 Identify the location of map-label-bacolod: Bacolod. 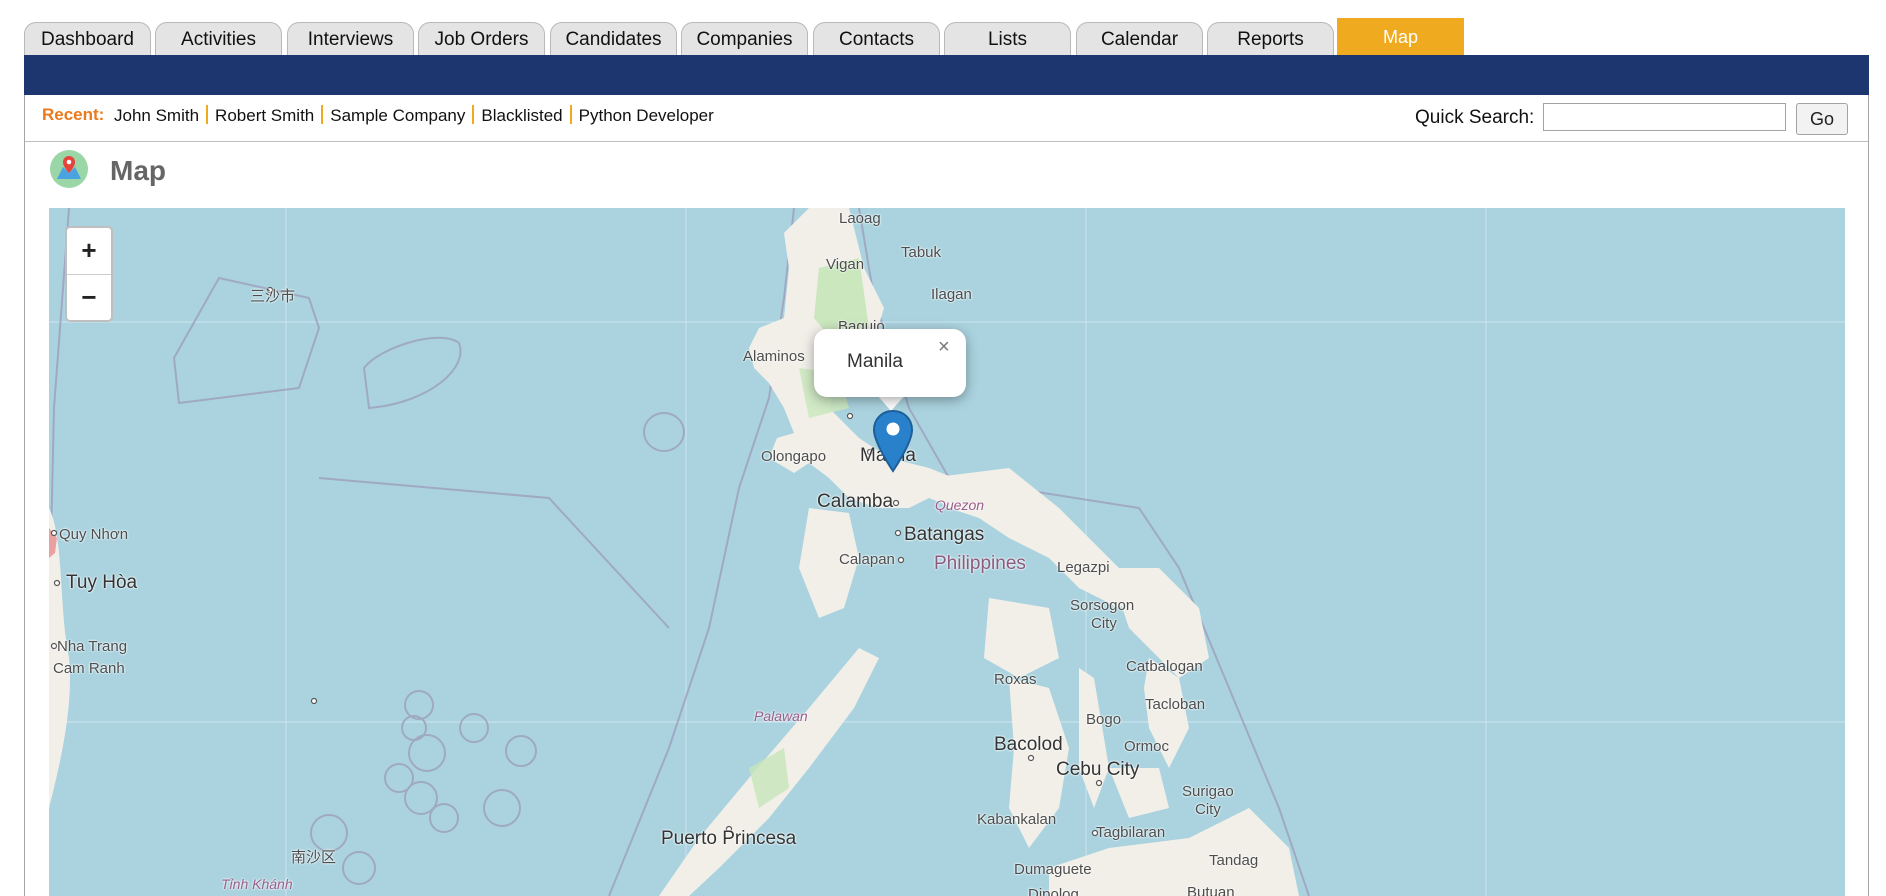
(1028, 744).